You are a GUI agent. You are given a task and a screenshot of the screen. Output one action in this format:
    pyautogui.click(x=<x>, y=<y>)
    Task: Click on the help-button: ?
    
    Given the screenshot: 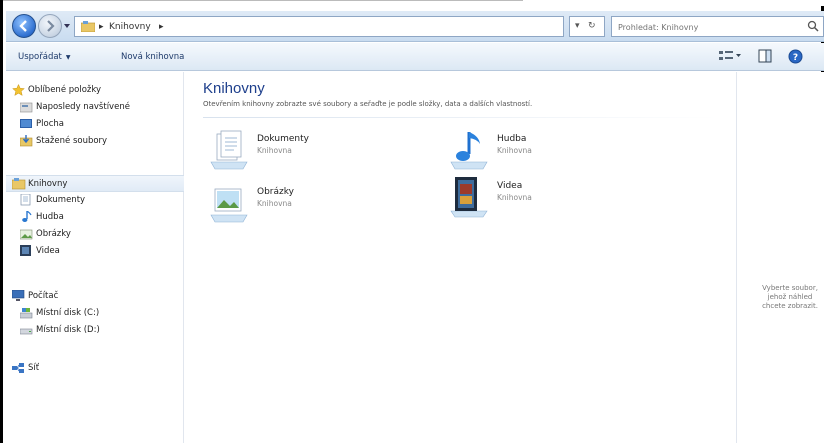 What is the action you would take?
    pyautogui.click(x=795, y=58)
    